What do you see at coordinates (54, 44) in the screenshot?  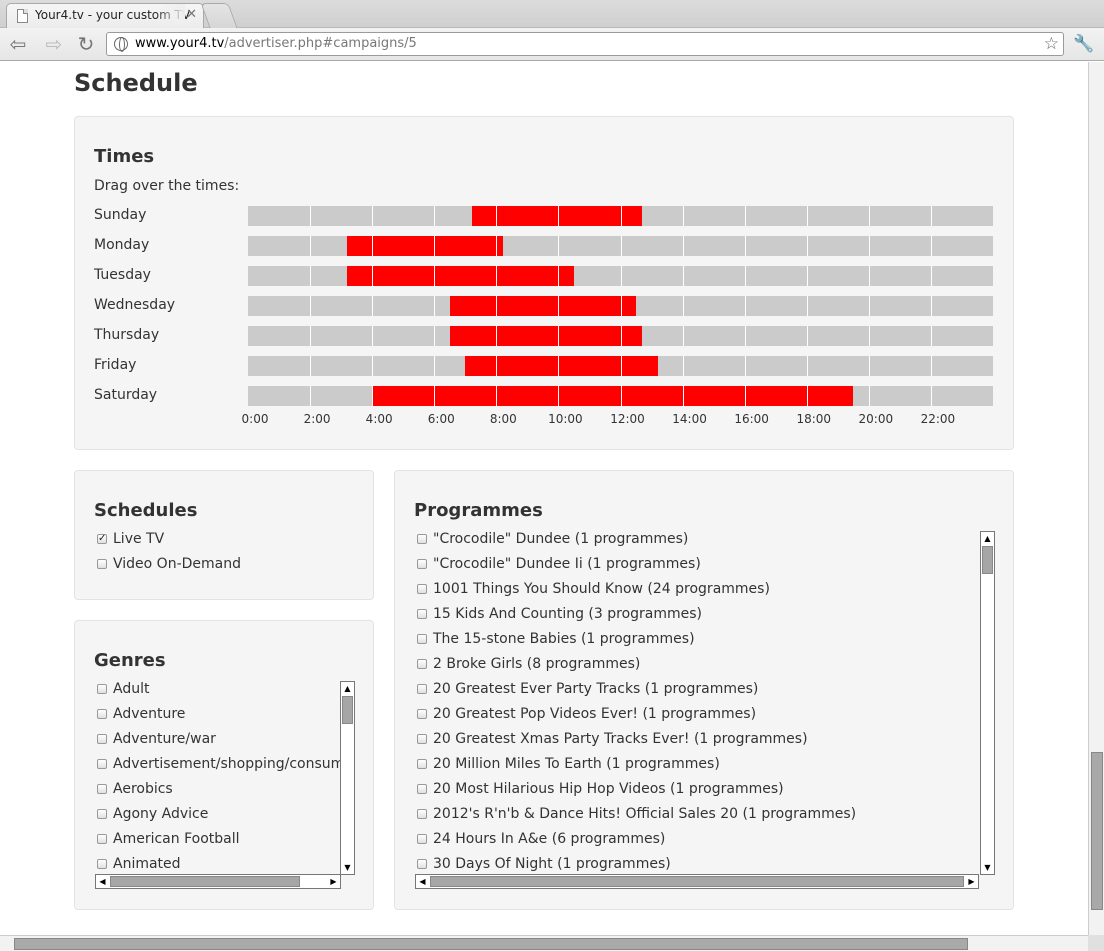 I see `forward-arrow-icon: ⇨` at bounding box center [54, 44].